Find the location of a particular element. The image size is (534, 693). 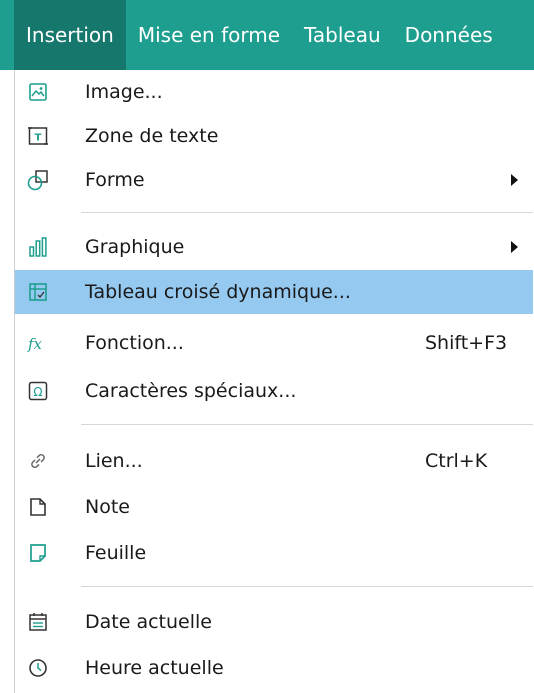

menu-item-shape: Forme is located at coordinates (274, 180).